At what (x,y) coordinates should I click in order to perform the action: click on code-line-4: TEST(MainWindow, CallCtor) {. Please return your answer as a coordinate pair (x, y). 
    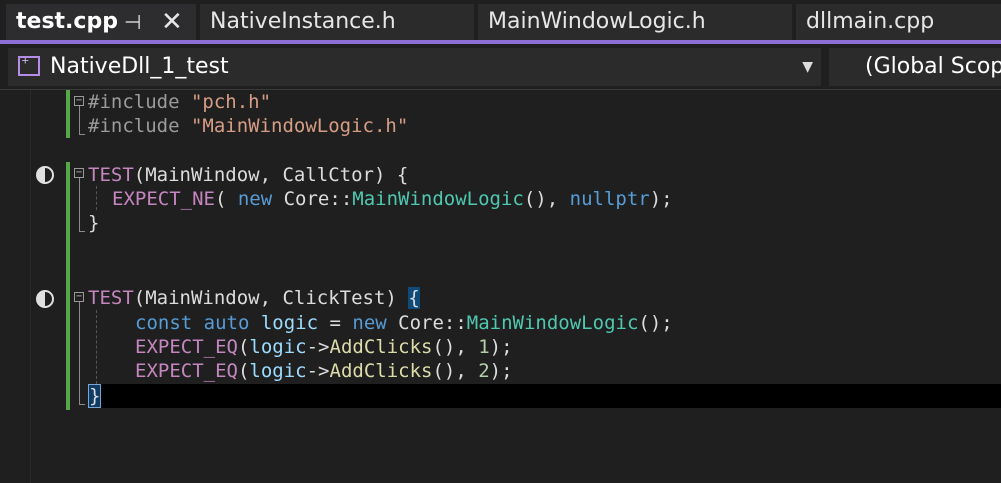
    Looking at the image, I should click on (248, 175).